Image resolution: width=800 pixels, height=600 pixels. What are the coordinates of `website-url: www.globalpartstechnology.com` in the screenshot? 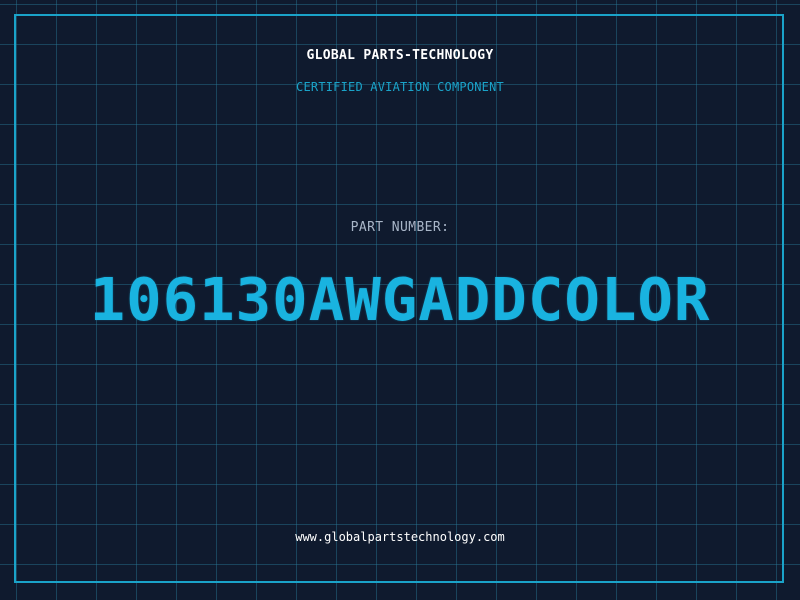 It's located at (400, 537).